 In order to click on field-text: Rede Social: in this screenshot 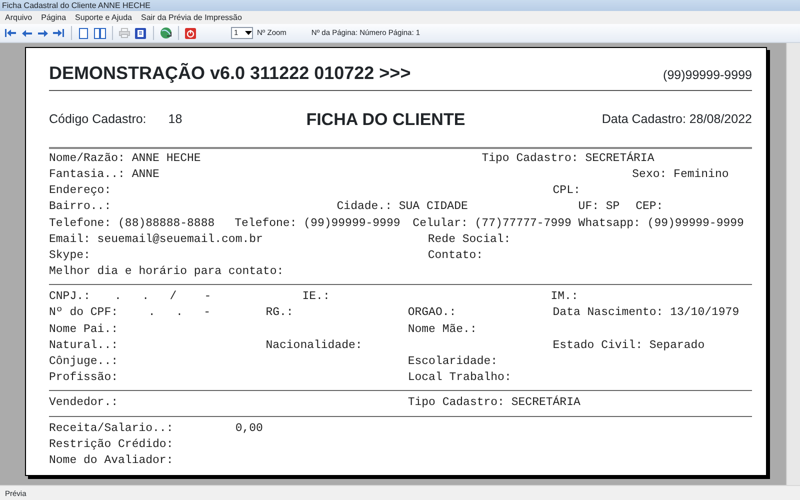, I will do `click(470, 240)`.